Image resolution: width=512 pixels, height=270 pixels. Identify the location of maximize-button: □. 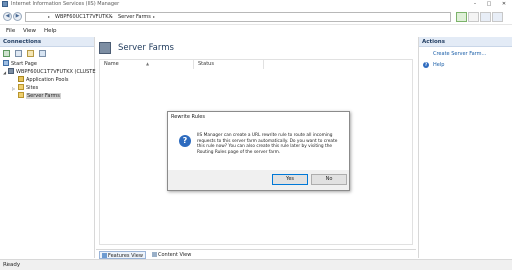
(489, 4).